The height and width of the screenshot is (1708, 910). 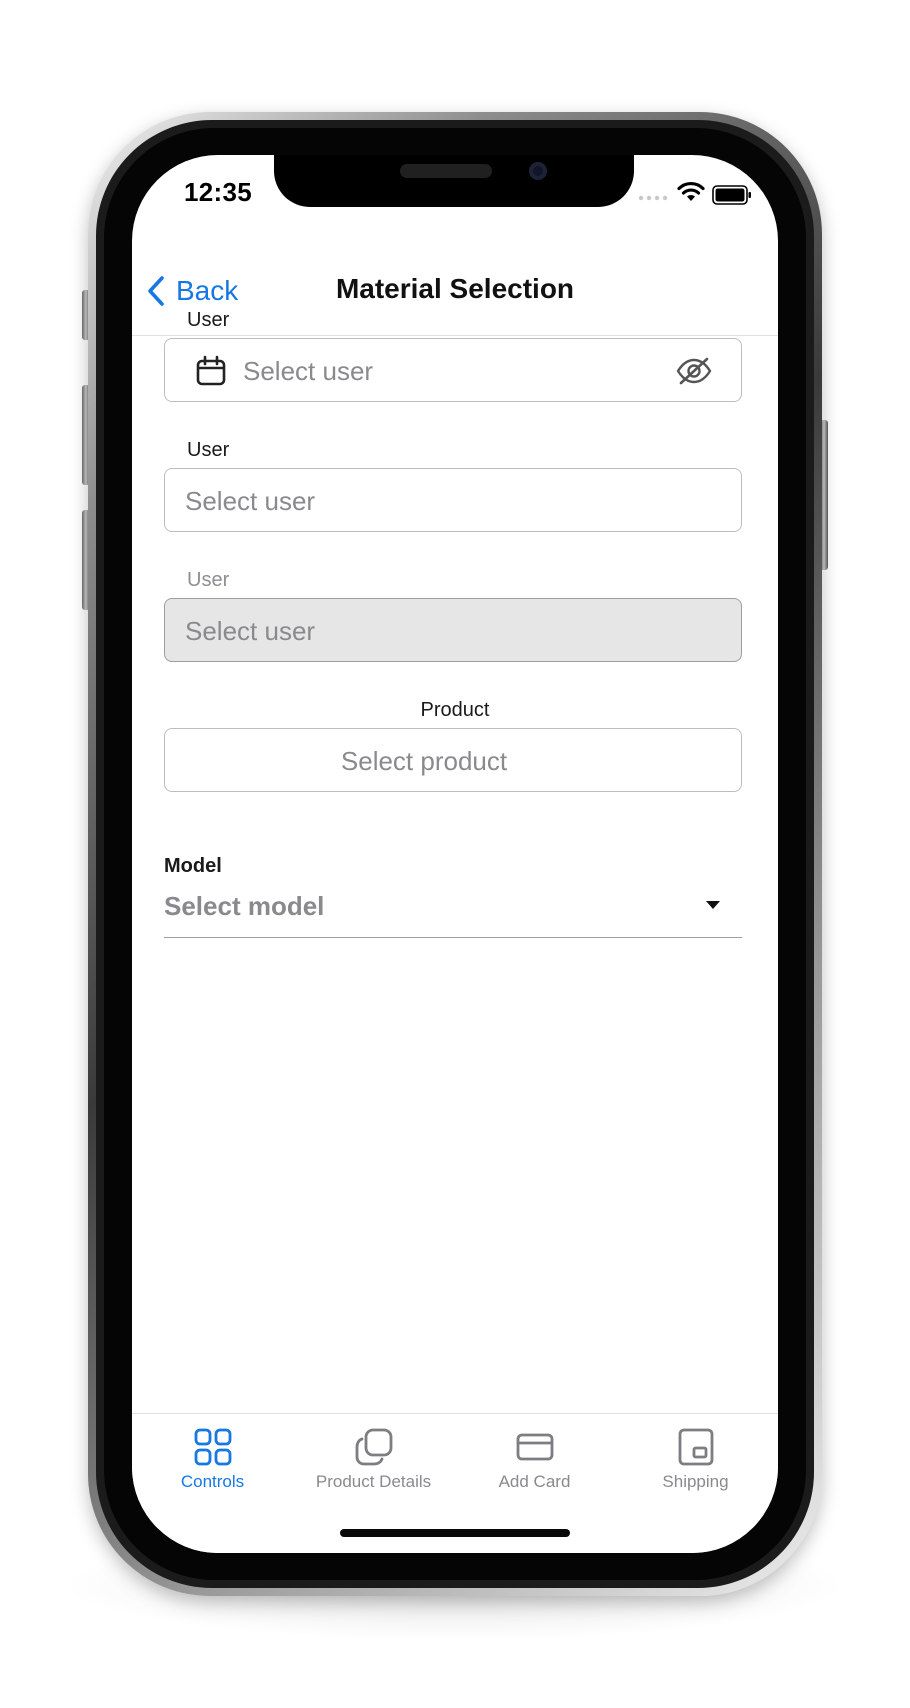 What do you see at coordinates (250, 501) in the screenshot?
I see `user-field-2-placeholder: Select user` at bounding box center [250, 501].